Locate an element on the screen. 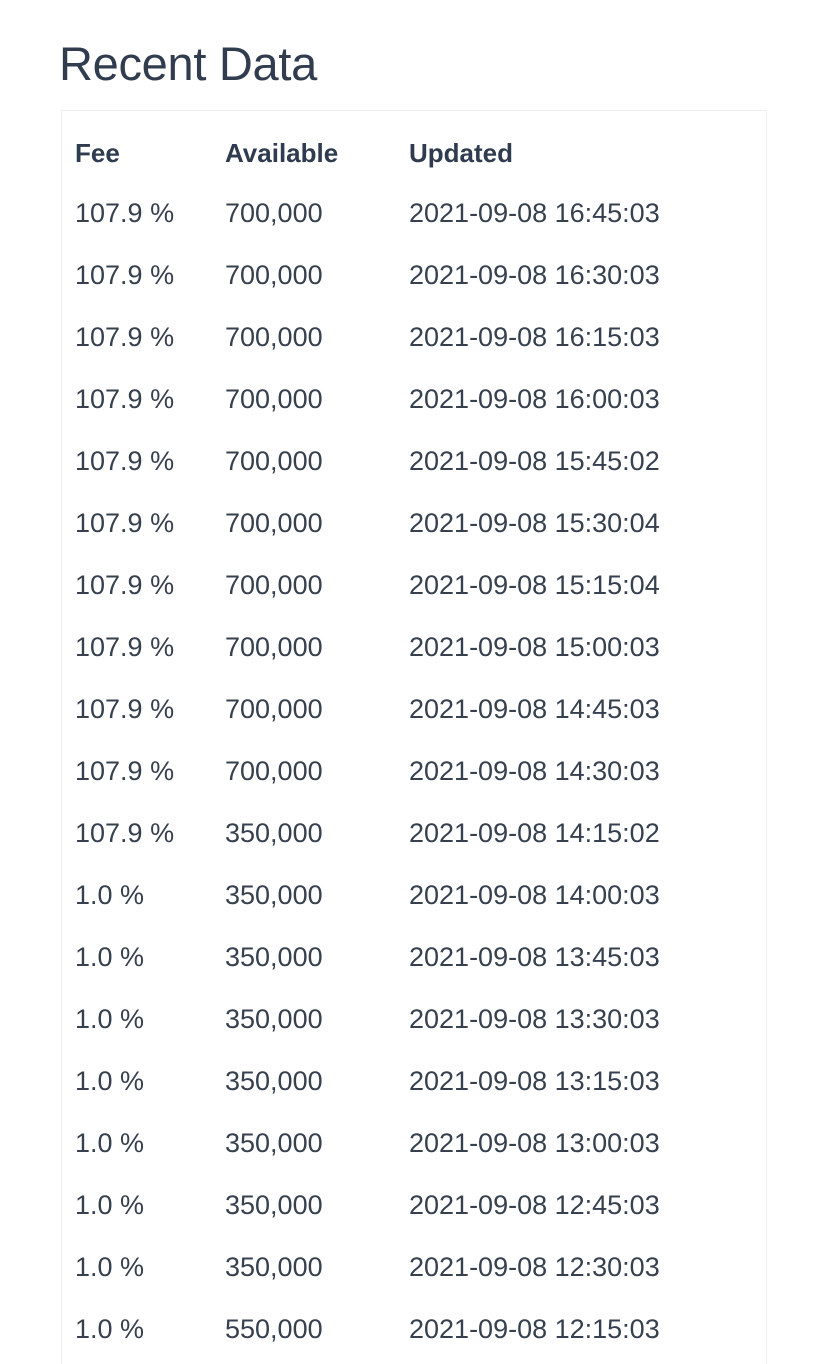  table-row: 107.9 % 700,000 2021-09-08 15:30:04 is located at coordinates (414, 523).